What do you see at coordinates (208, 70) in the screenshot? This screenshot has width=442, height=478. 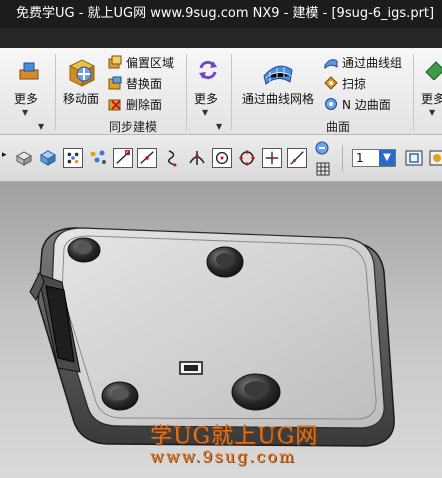 I see `sync-icon` at bounding box center [208, 70].